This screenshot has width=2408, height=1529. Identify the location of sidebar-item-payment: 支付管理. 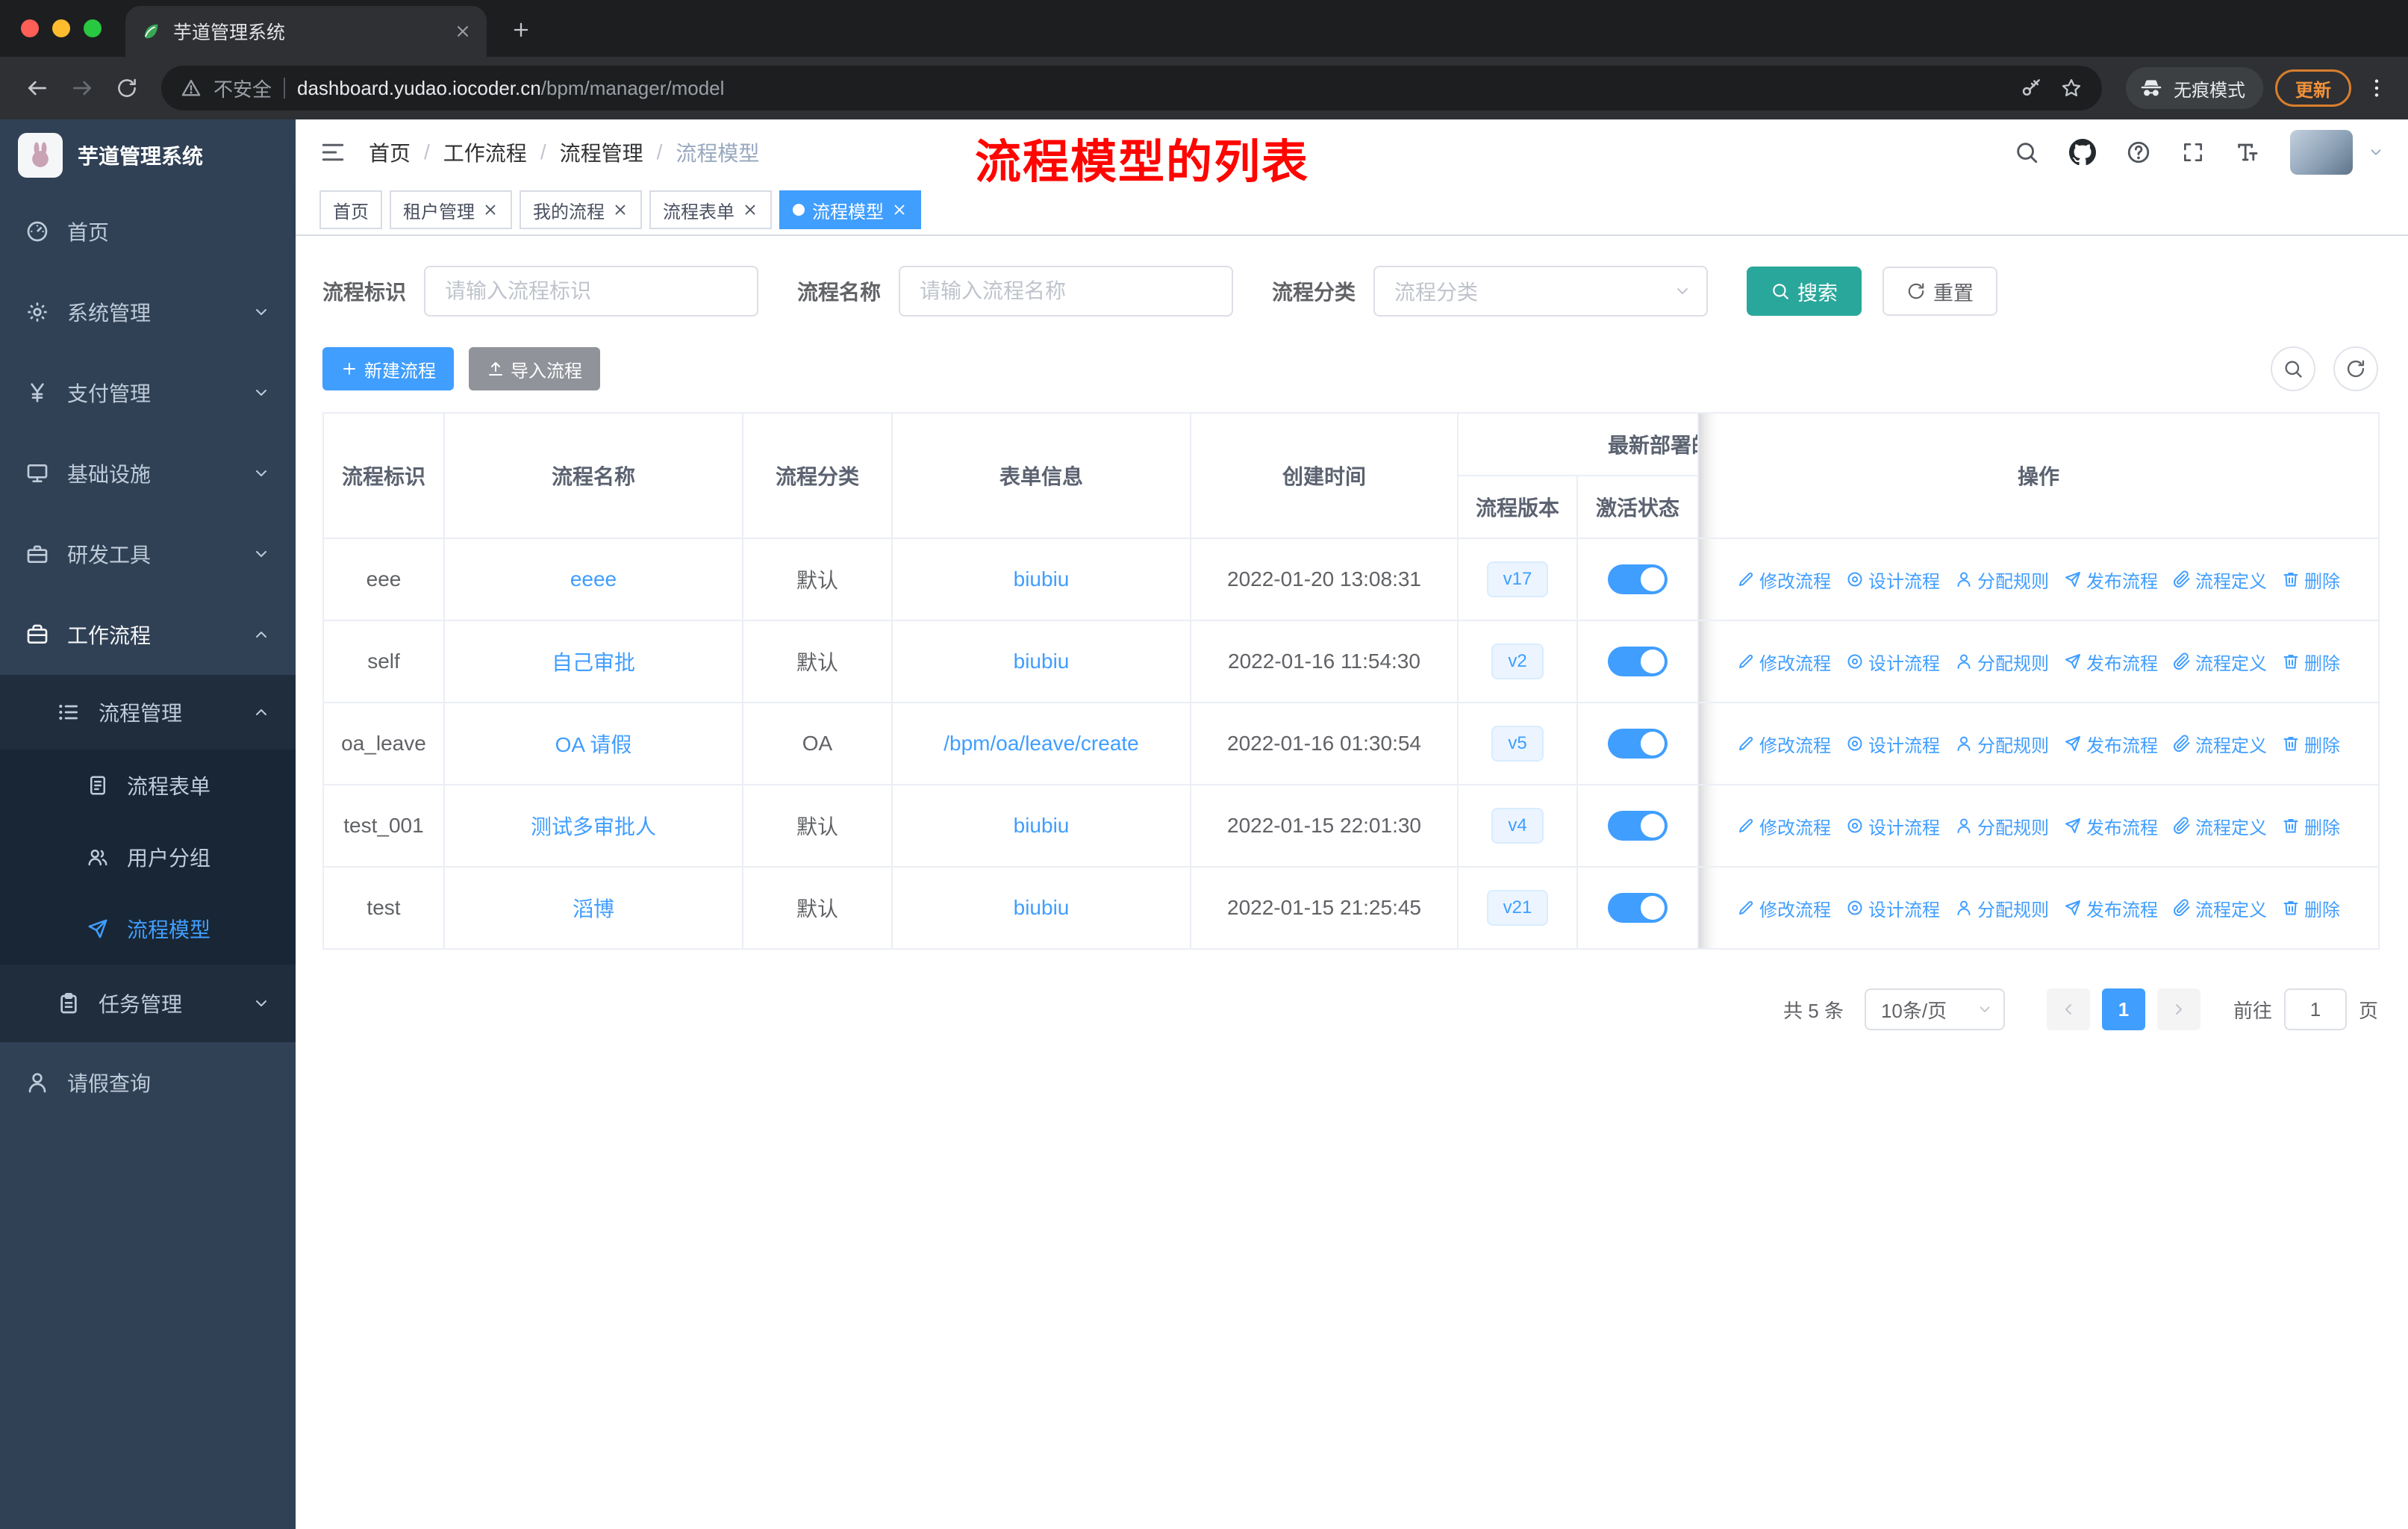
(148, 392).